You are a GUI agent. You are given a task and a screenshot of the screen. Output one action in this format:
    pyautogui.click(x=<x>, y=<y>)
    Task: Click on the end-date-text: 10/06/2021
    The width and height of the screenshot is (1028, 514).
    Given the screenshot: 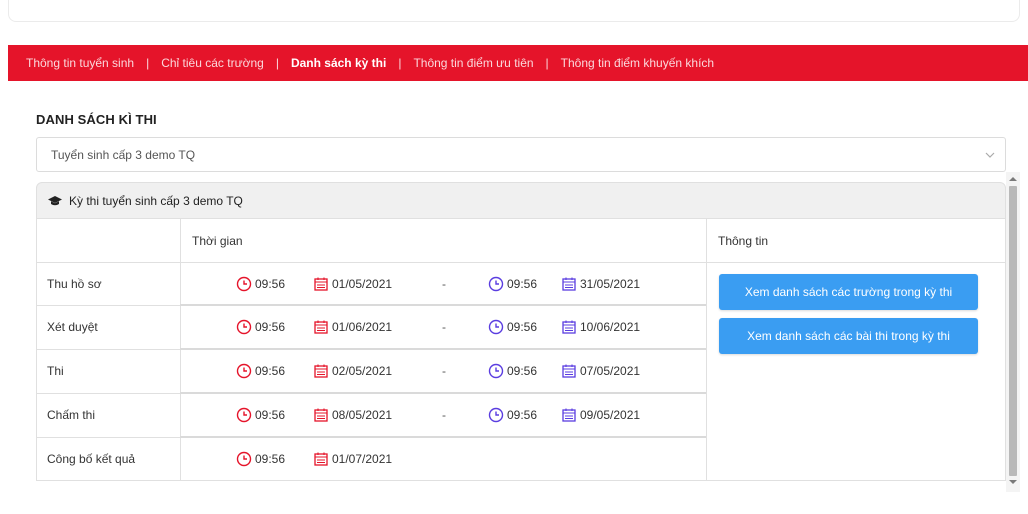 What is the action you would take?
    pyautogui.click(x=610, y=327)
    